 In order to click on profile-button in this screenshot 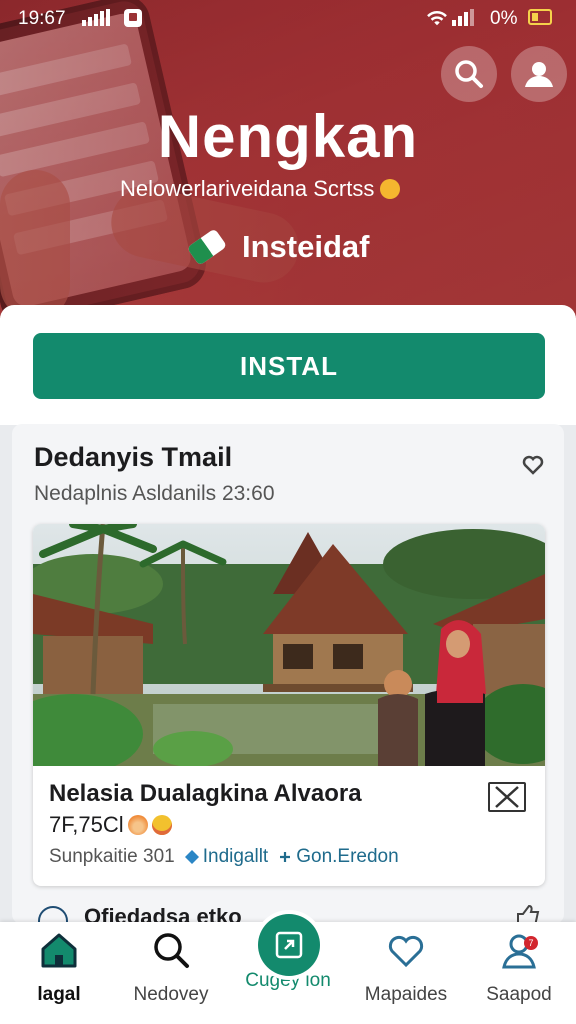, I will do `click(539, 74)`.